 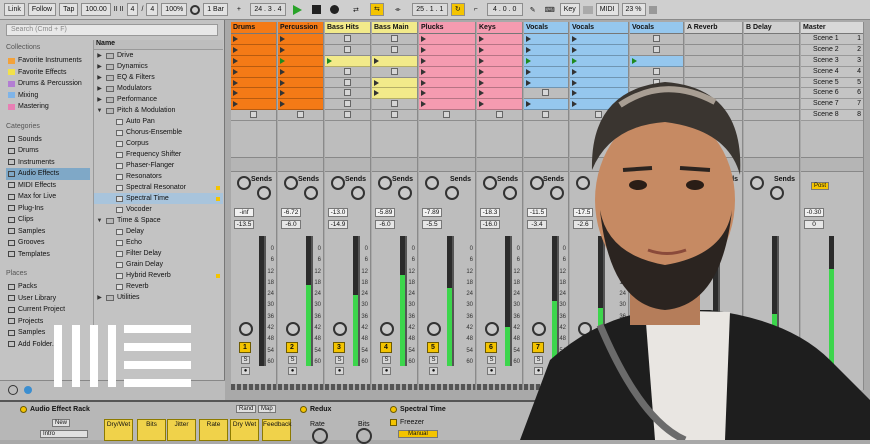 I want to click on place-item: User Library, so click(x=48, y=299).